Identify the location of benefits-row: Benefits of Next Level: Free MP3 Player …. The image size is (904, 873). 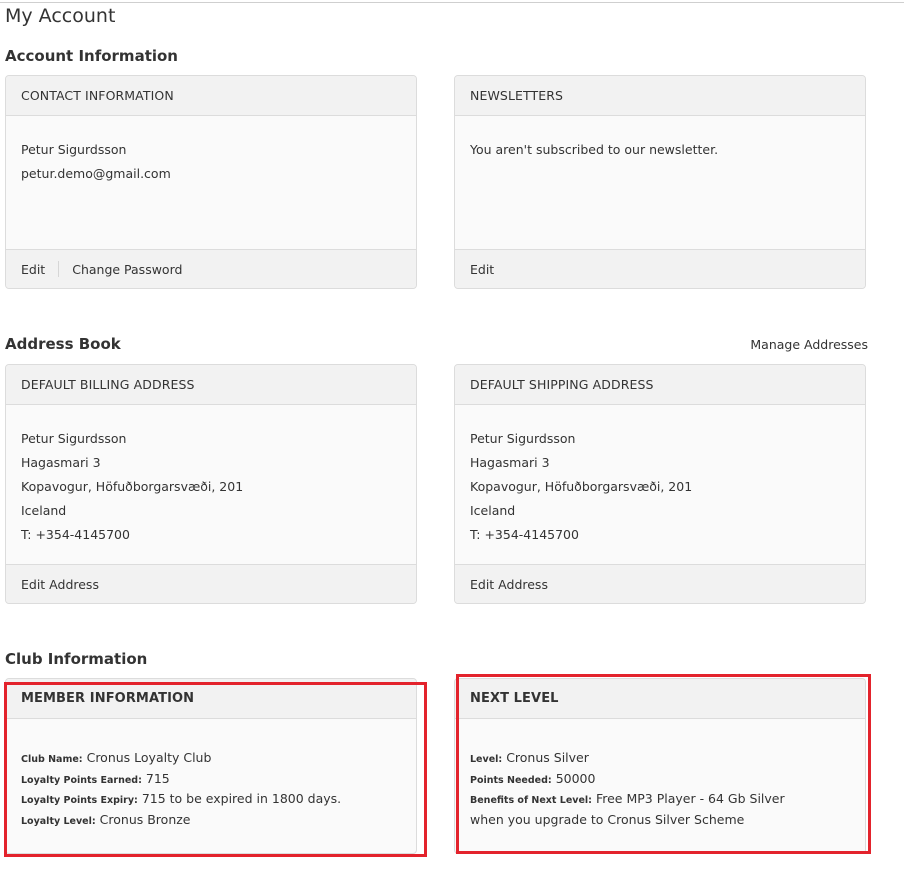
(660, 809).